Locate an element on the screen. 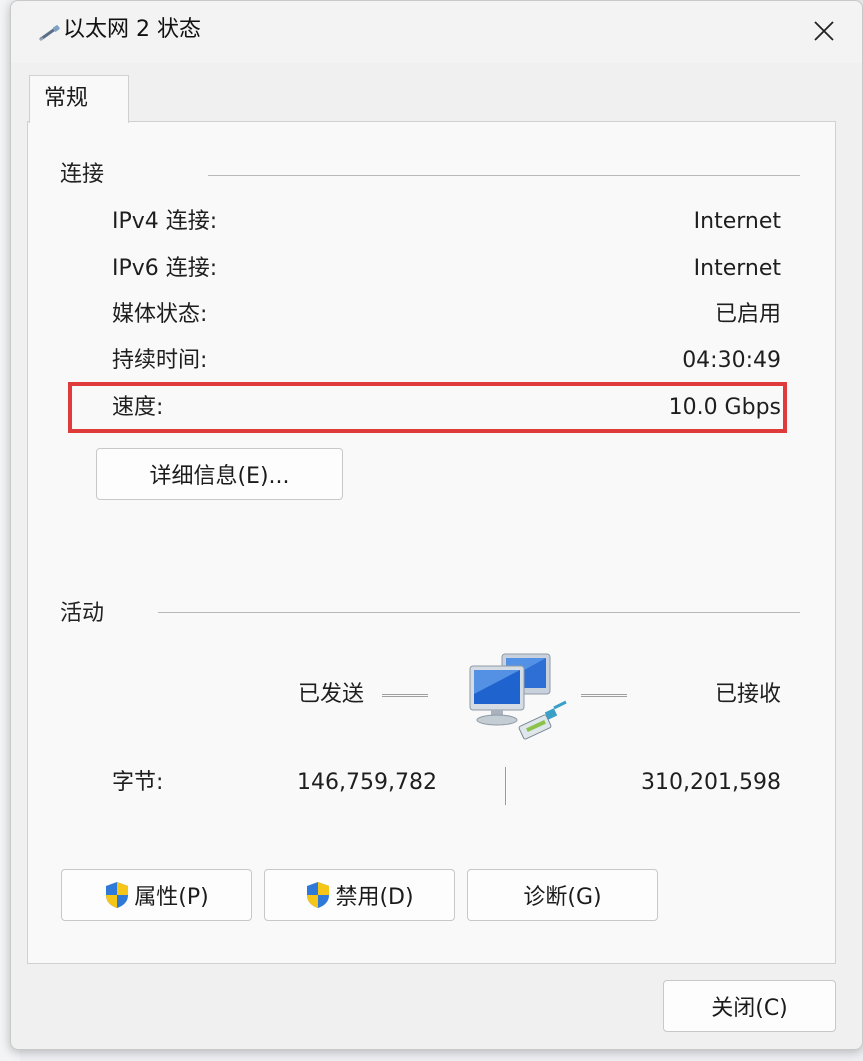  sent-label: 已发送 is located at coordinates (331, 694).